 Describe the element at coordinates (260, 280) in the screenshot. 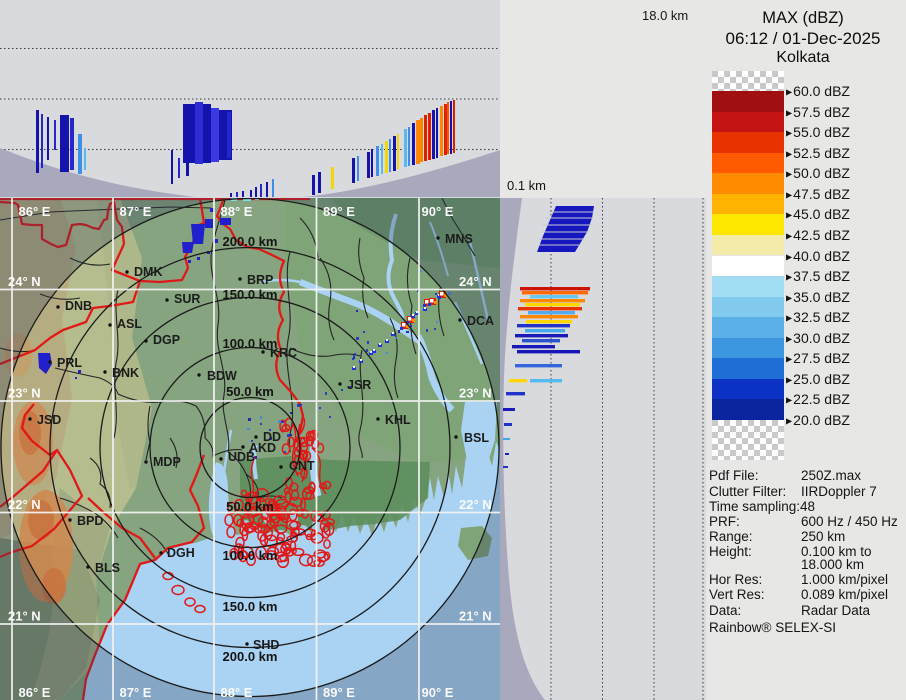

I see `svg-text: BRP` at that location.